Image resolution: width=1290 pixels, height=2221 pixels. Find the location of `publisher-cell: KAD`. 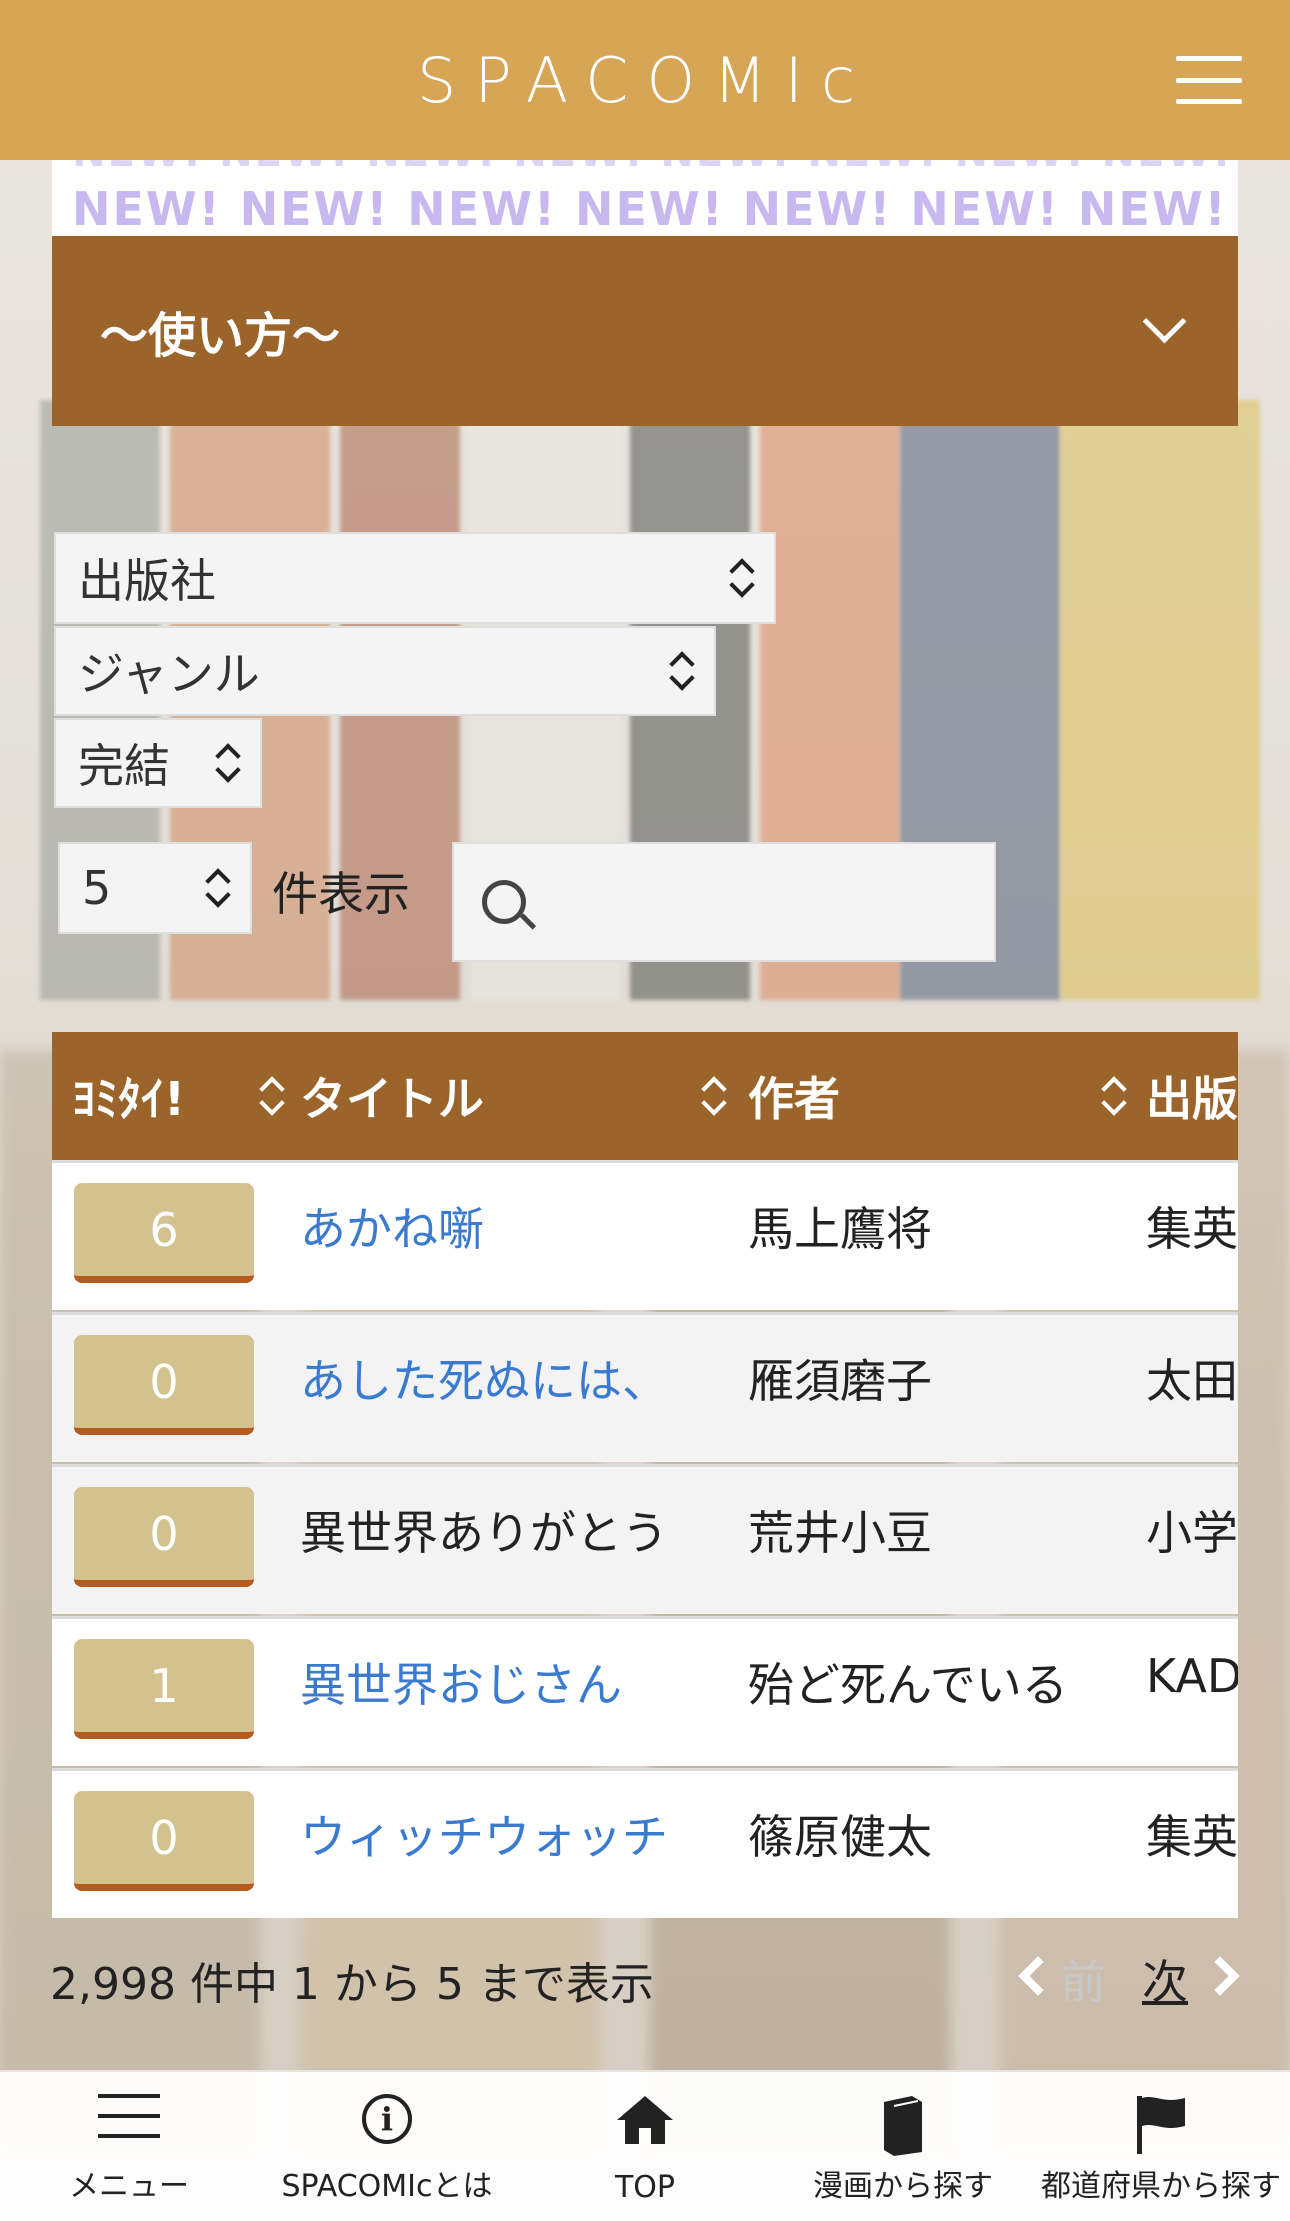

publisher-cell: KAD is located at coordinates (1192, 1676).